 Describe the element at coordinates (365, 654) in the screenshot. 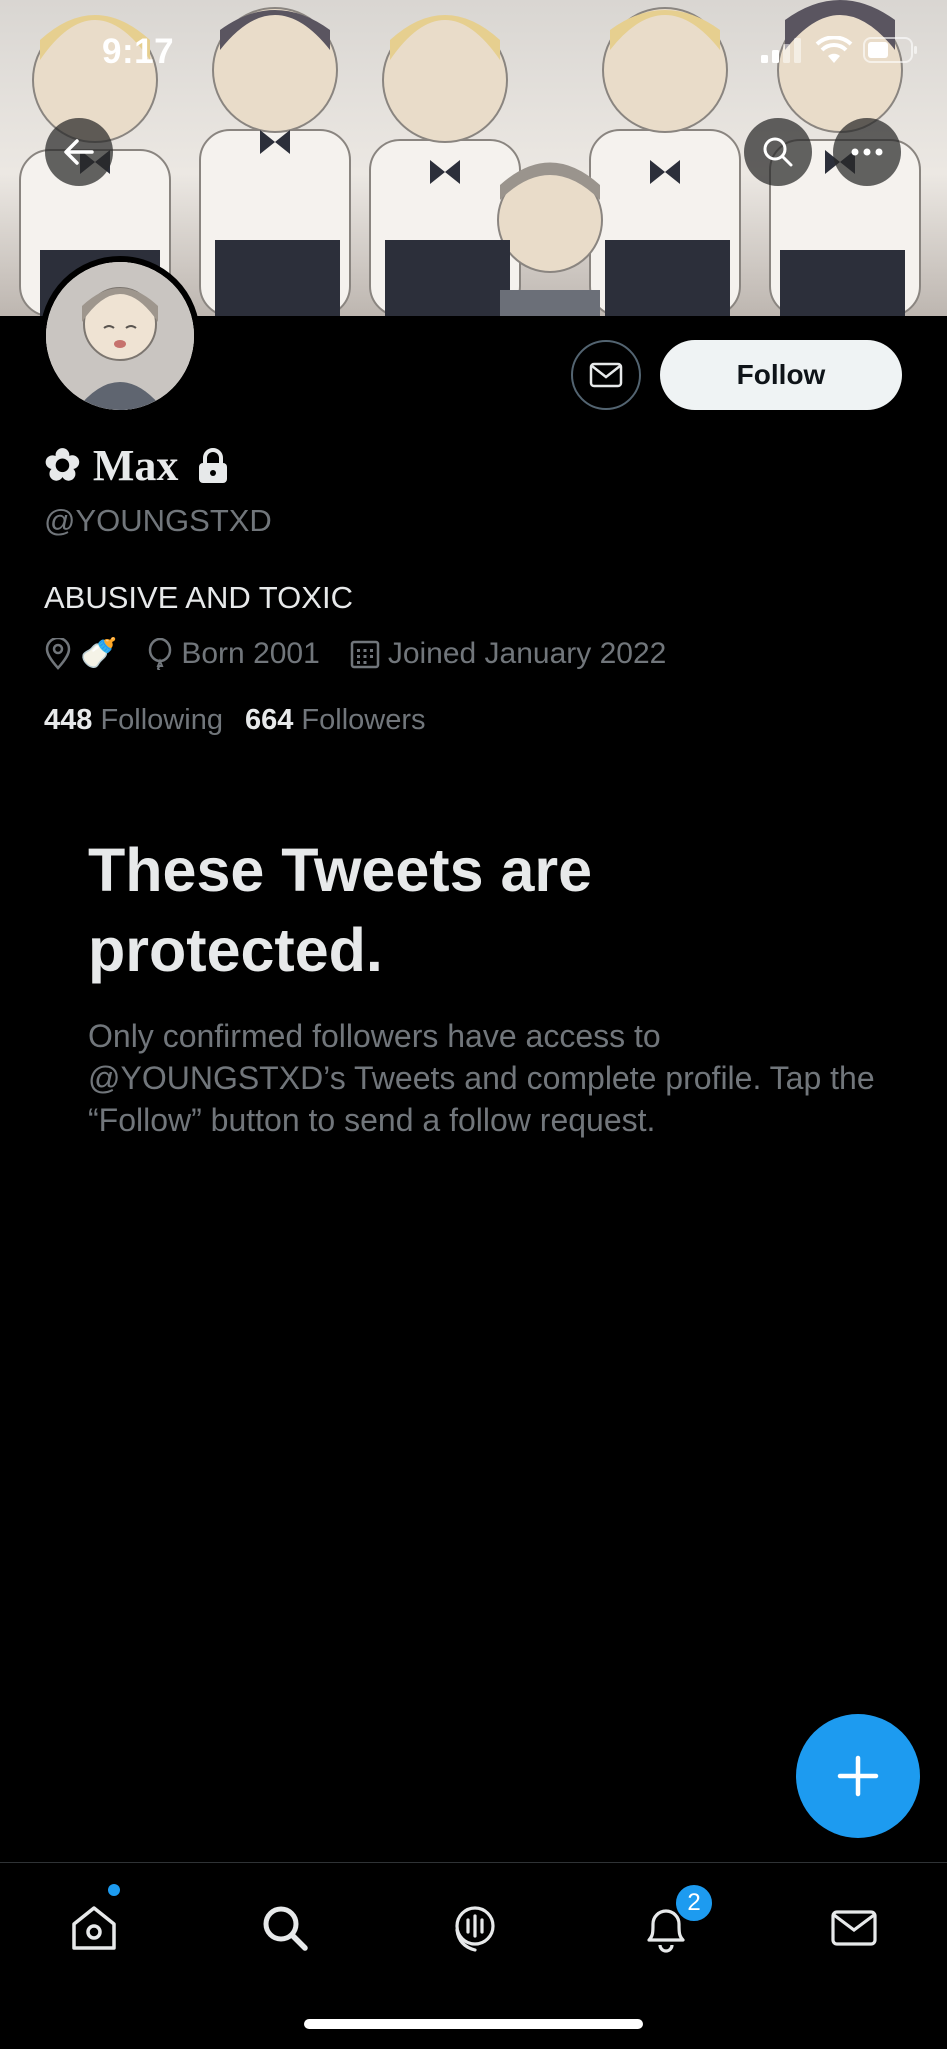

I see `calendar-icon` at that location.